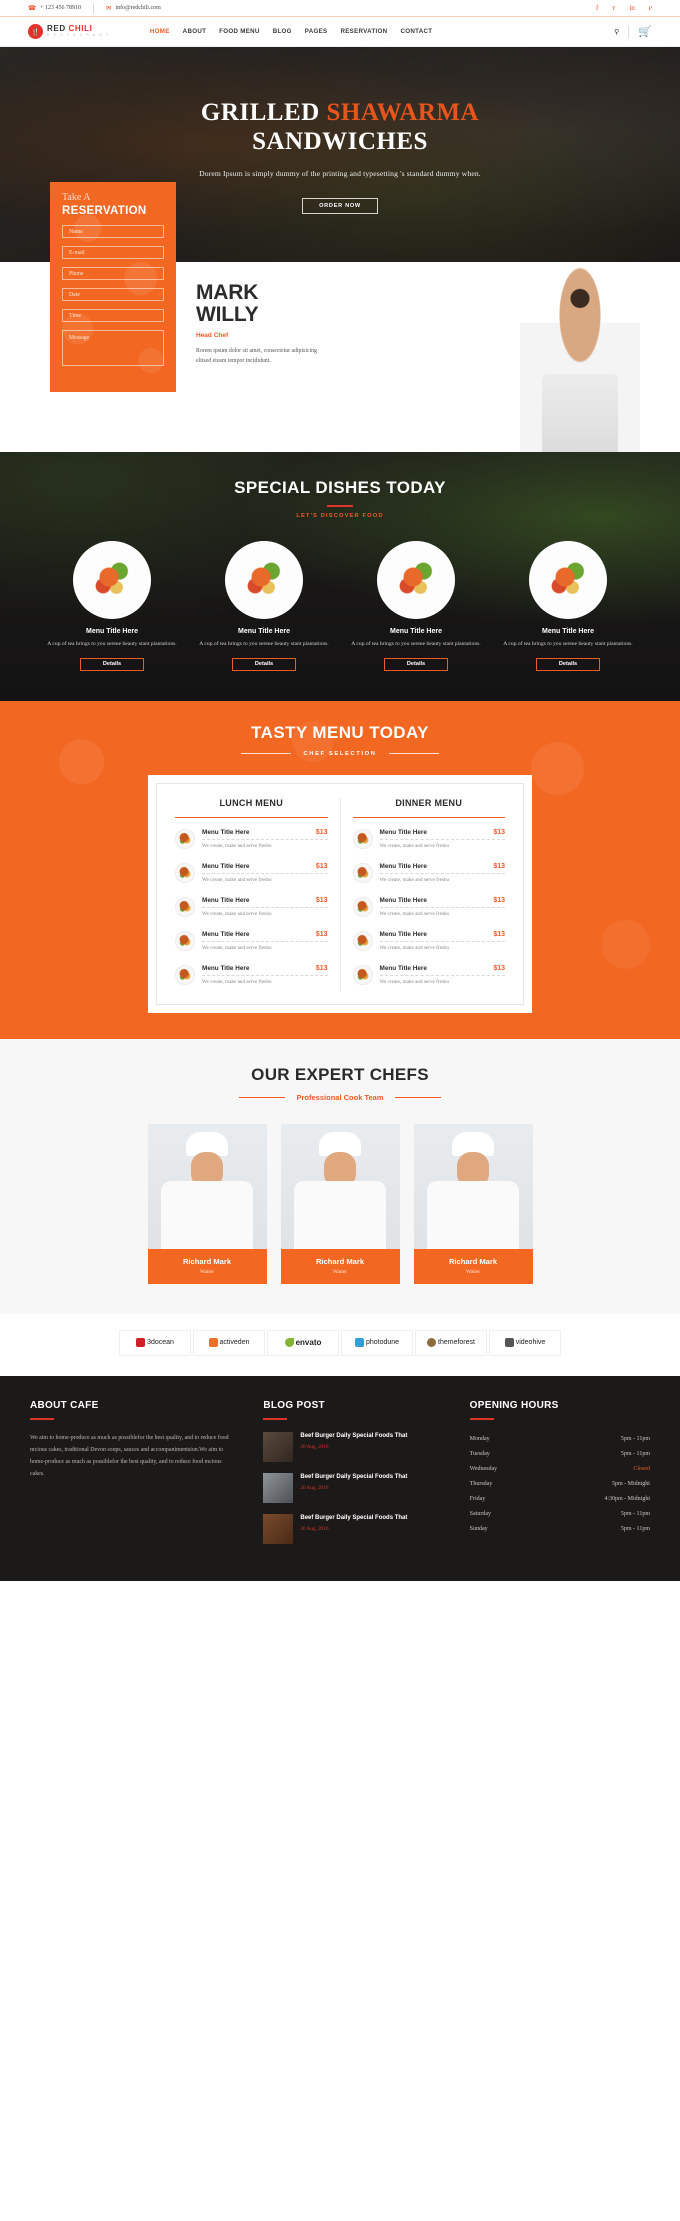 The image size is (680, 2221). What do you see at coordinates (229, 1342) in the screenshot?
I see `brand-logo-activeden: activeden` at bounding box center [229, 1342].